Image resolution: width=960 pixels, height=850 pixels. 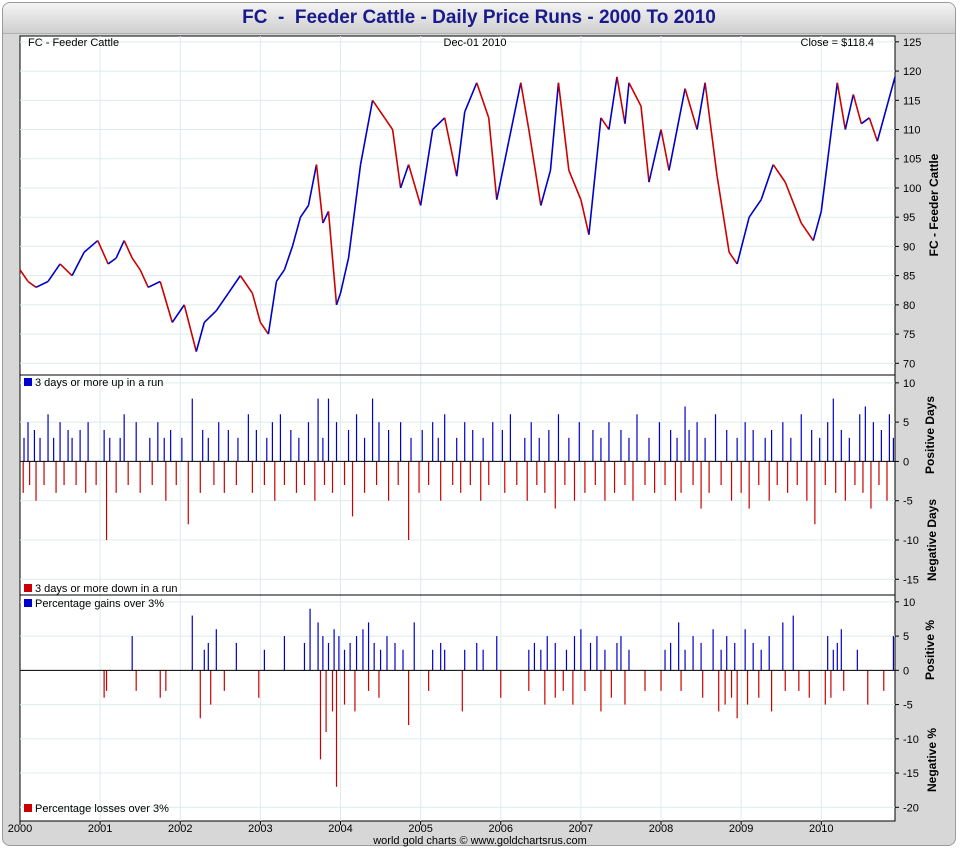 What do you see at coordinates (475, 43) in the screenshot?
I see `price-header-center: Dec-01 2010` at bounding box center [475, 43].